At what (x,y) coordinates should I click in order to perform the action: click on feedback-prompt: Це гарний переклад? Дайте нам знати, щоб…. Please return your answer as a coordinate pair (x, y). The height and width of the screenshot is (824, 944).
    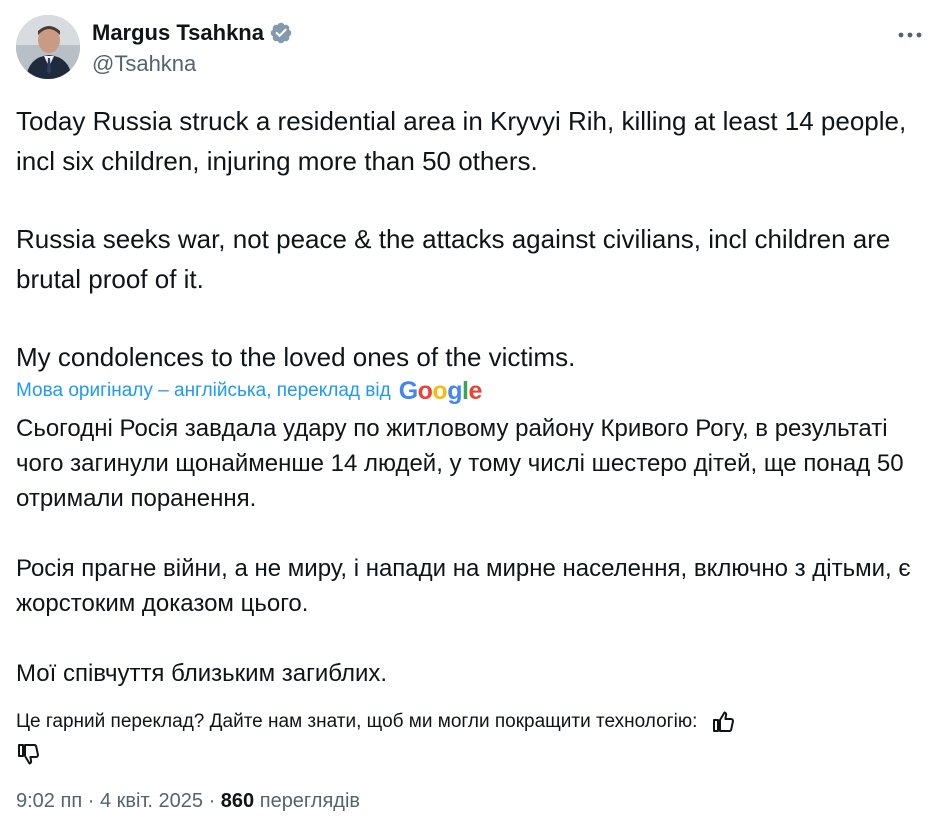
    Looking at the image, I should click on (357, 721).